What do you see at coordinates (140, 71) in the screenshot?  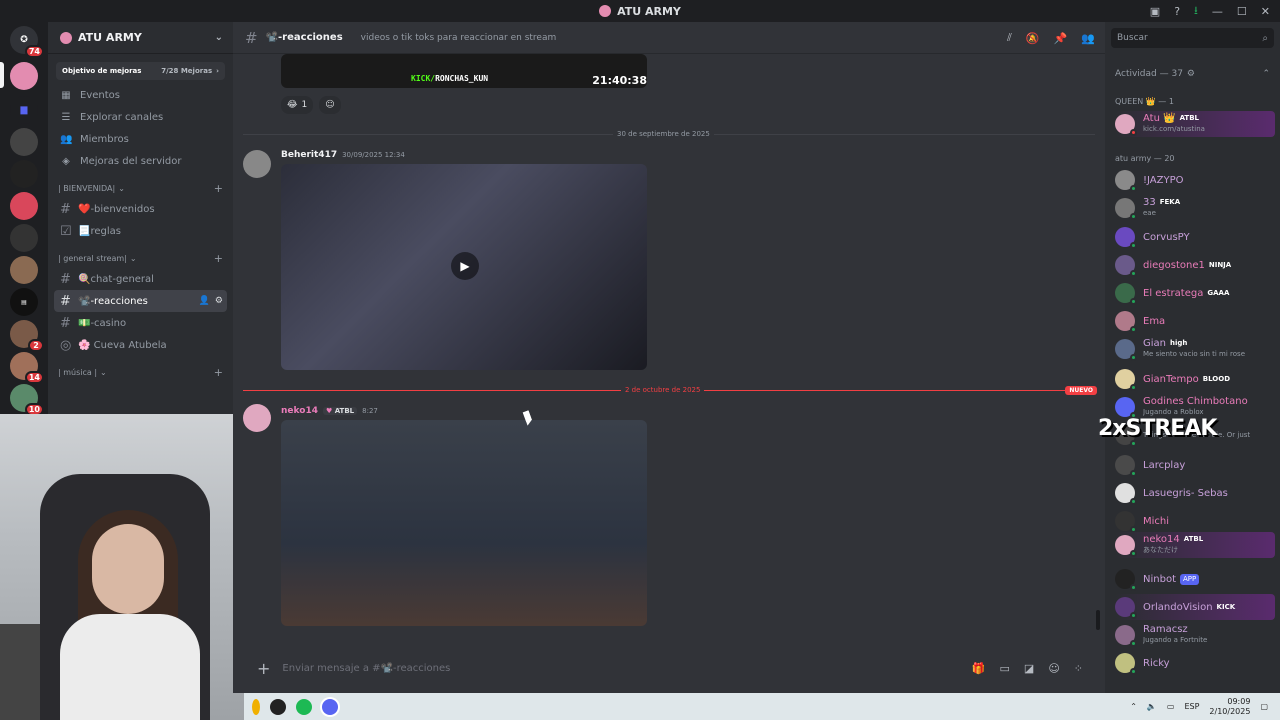 I see `boost-goal-bar: Objetivo de mejoras 7/28 Mejoras ›` at bounding box center [140, 71].